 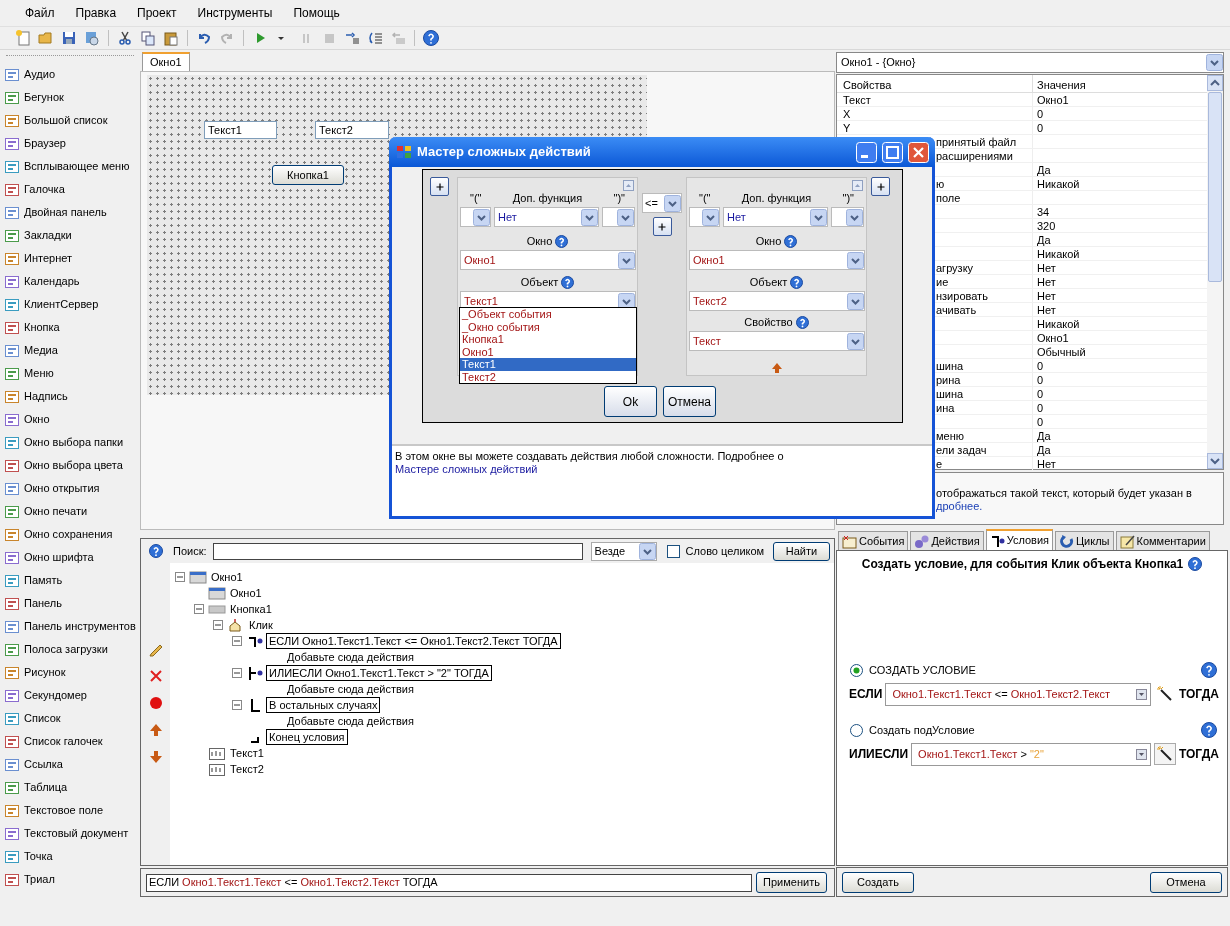 I want to click on toolbox-item: Точка, so click(x=70, y=856).